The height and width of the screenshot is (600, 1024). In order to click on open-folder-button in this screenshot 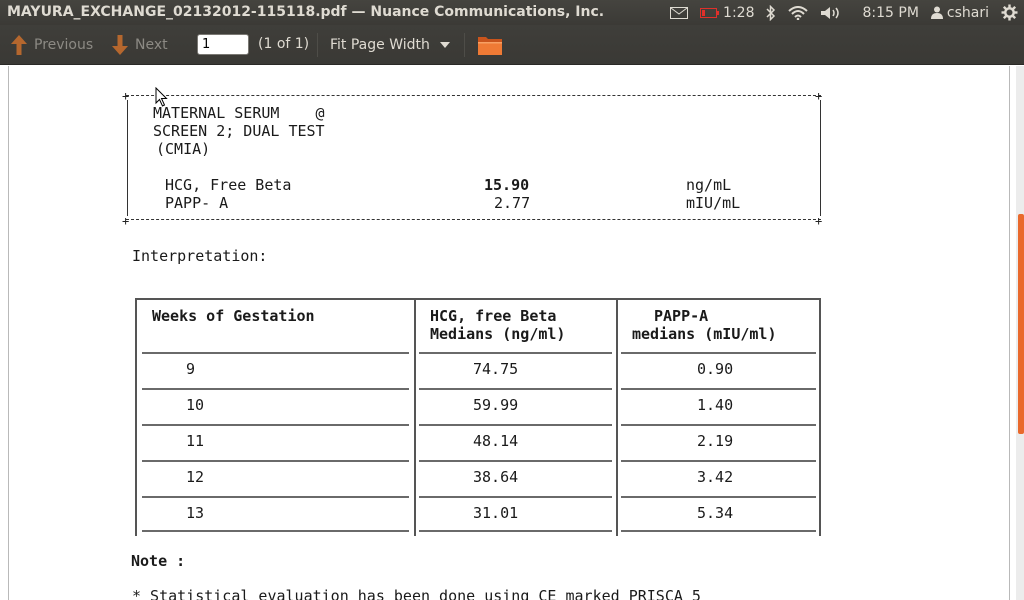, I will do `click(490, 45)`.